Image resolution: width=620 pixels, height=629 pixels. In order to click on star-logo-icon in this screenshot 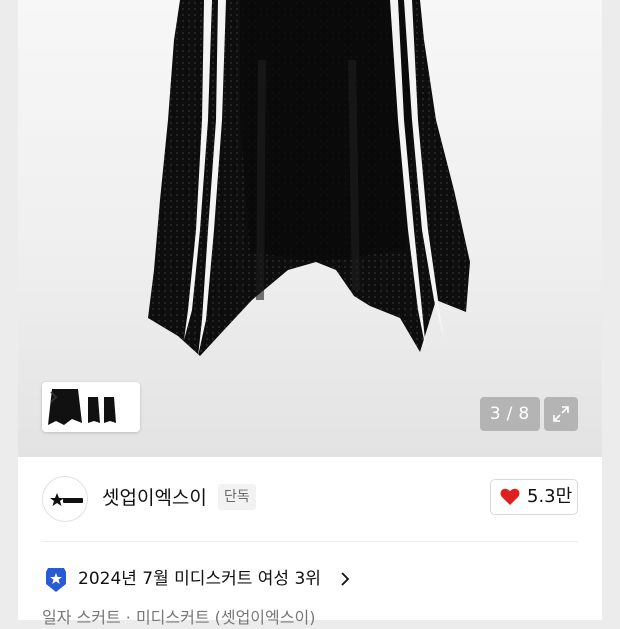, I will do `click(66, 499)`.